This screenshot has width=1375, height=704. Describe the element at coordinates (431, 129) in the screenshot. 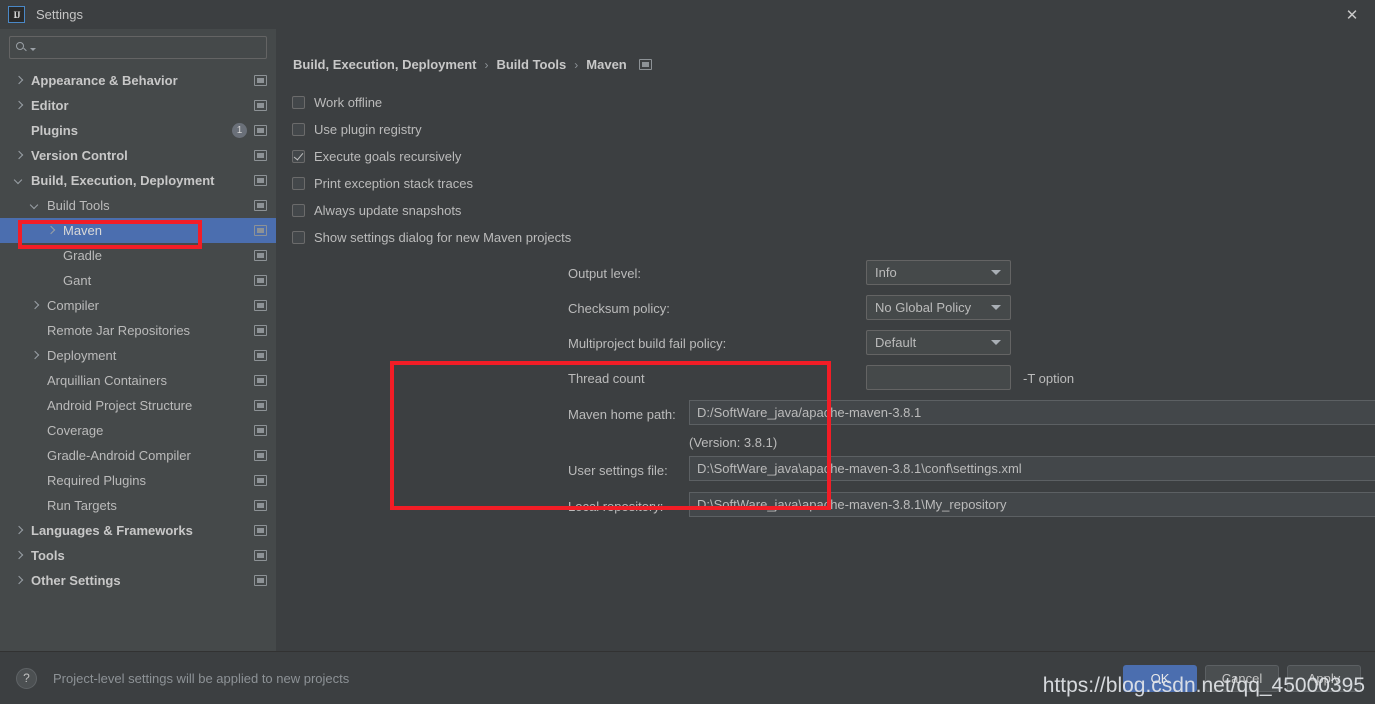

I see `checkbox-use-plugin-registry: Use plugin registry` at that location.